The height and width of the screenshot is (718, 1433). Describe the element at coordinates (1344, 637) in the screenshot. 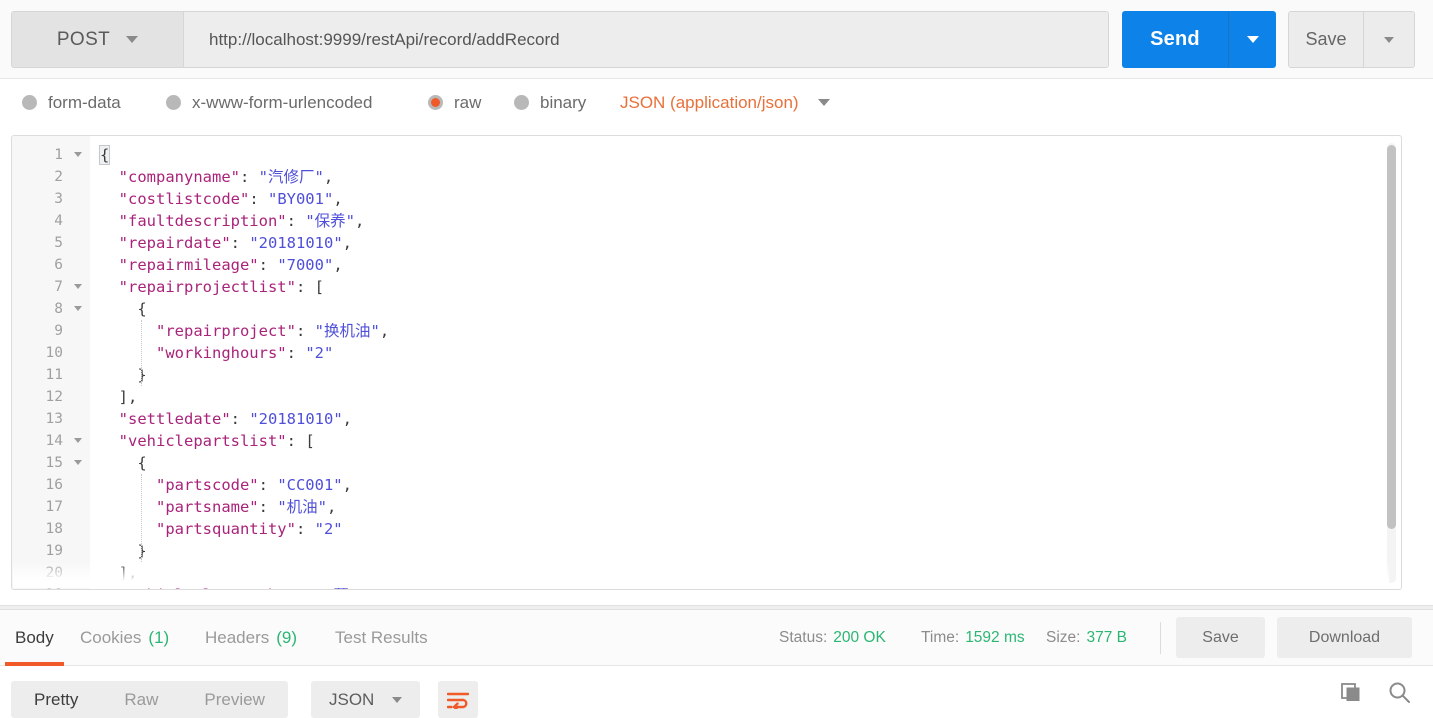

I see `download-response-button: Download` at that location.